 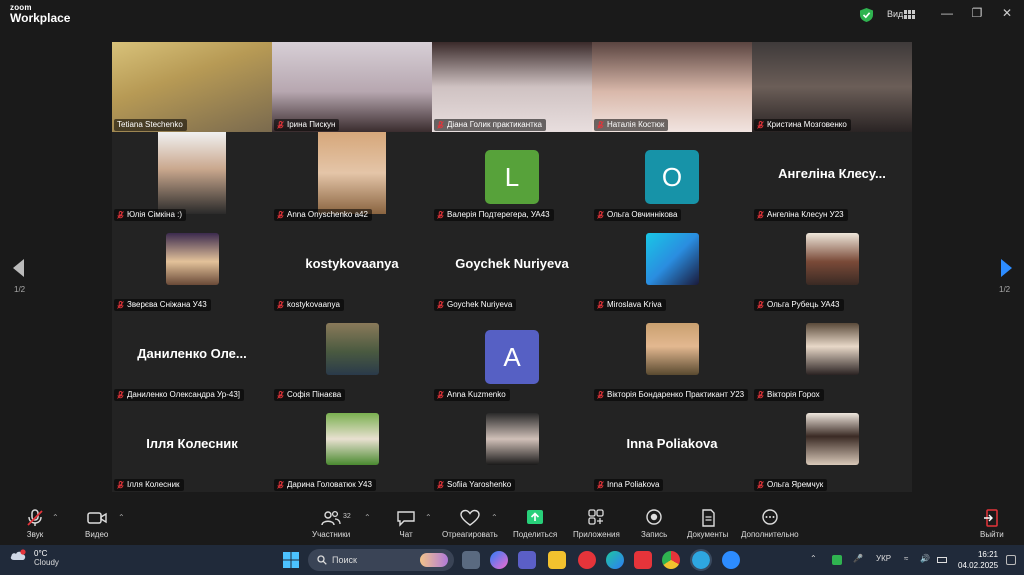 I want to click on participant-tile: Ольга Рубець УА43, so click(x=832, y=267).